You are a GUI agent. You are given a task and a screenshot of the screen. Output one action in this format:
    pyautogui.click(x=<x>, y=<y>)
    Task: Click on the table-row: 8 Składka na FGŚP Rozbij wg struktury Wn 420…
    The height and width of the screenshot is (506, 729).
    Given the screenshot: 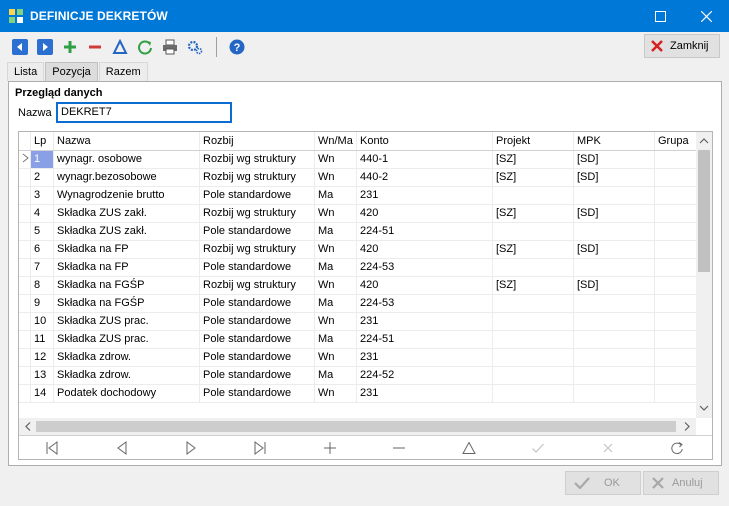 What is the action you would take?
    pyautogui.click(x=362, y=285)
    